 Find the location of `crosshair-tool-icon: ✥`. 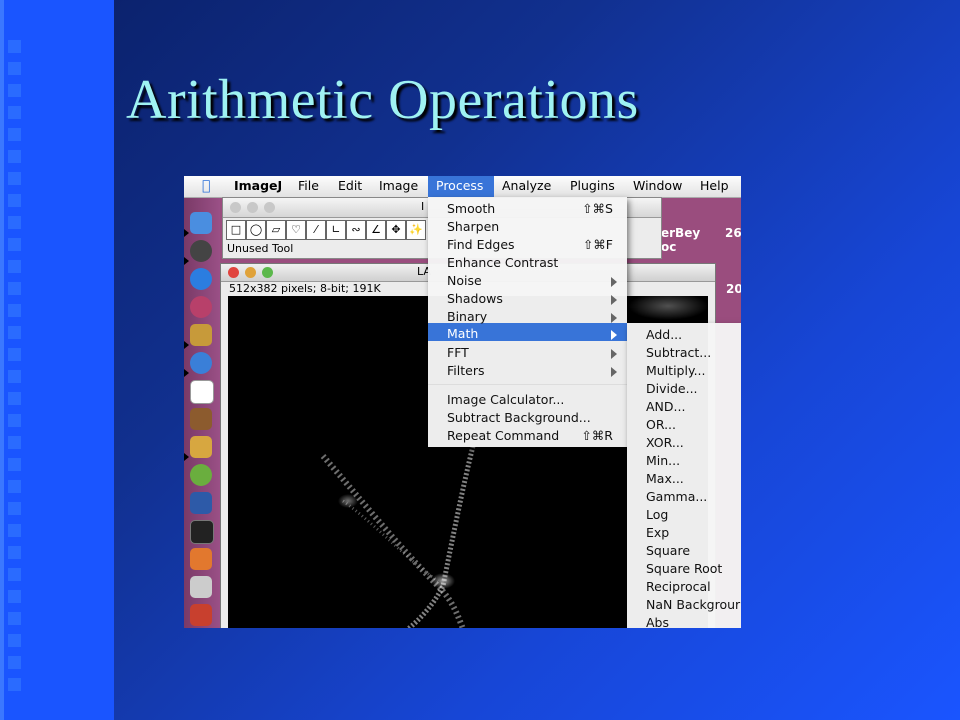

crosshair-tool-icon: ✥ is located at coordinates (396, 230).